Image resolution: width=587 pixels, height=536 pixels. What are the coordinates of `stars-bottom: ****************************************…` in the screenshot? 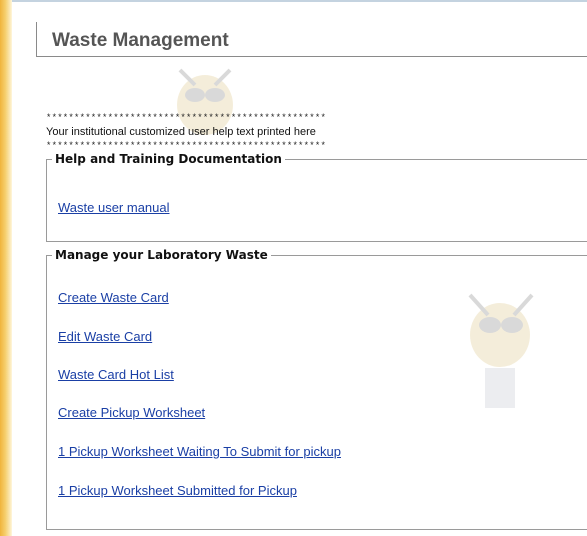 It's located at (186, 146).